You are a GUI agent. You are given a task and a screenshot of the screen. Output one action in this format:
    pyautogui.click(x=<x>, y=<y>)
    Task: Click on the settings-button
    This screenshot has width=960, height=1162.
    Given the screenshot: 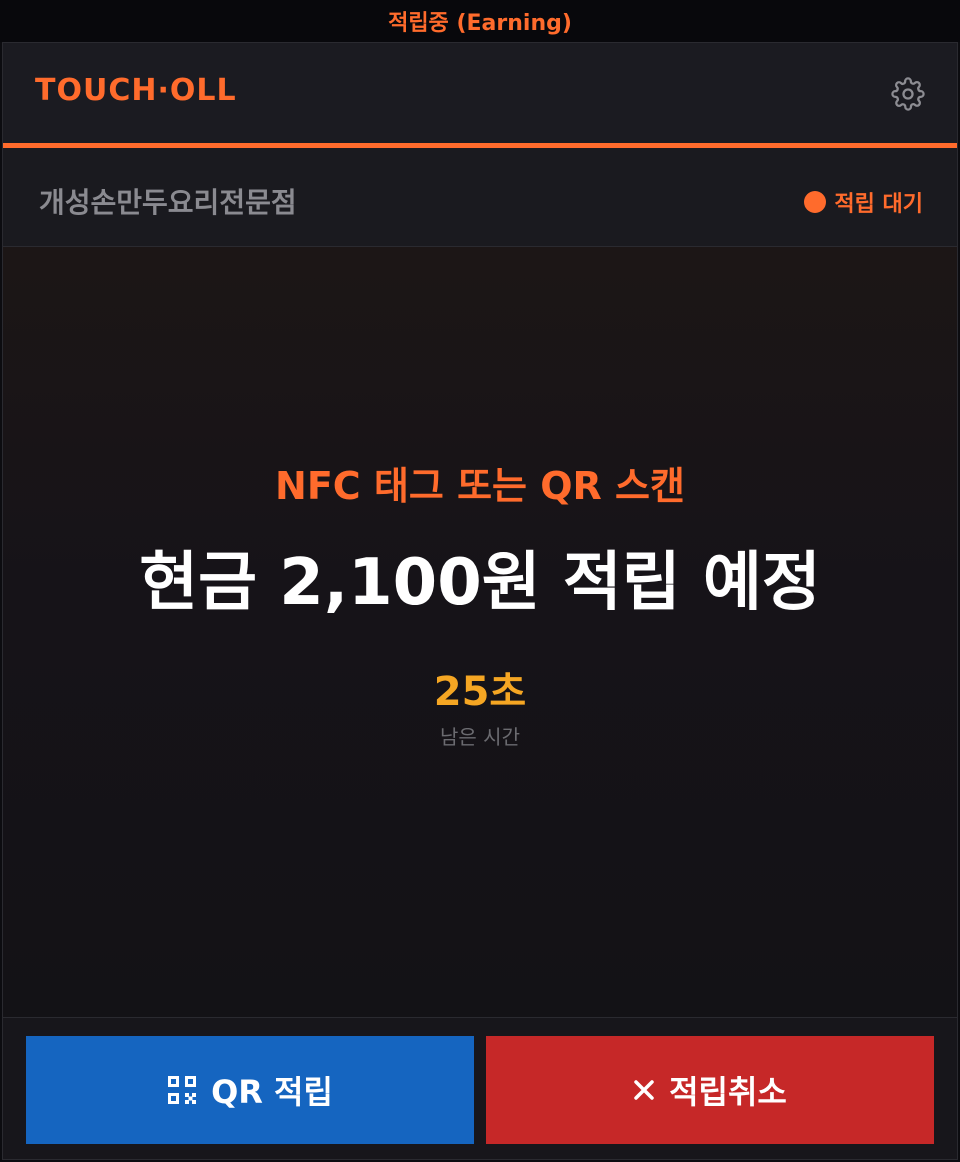 What is the action you would take?
    pyautogui.click(x=908, y=94)
    